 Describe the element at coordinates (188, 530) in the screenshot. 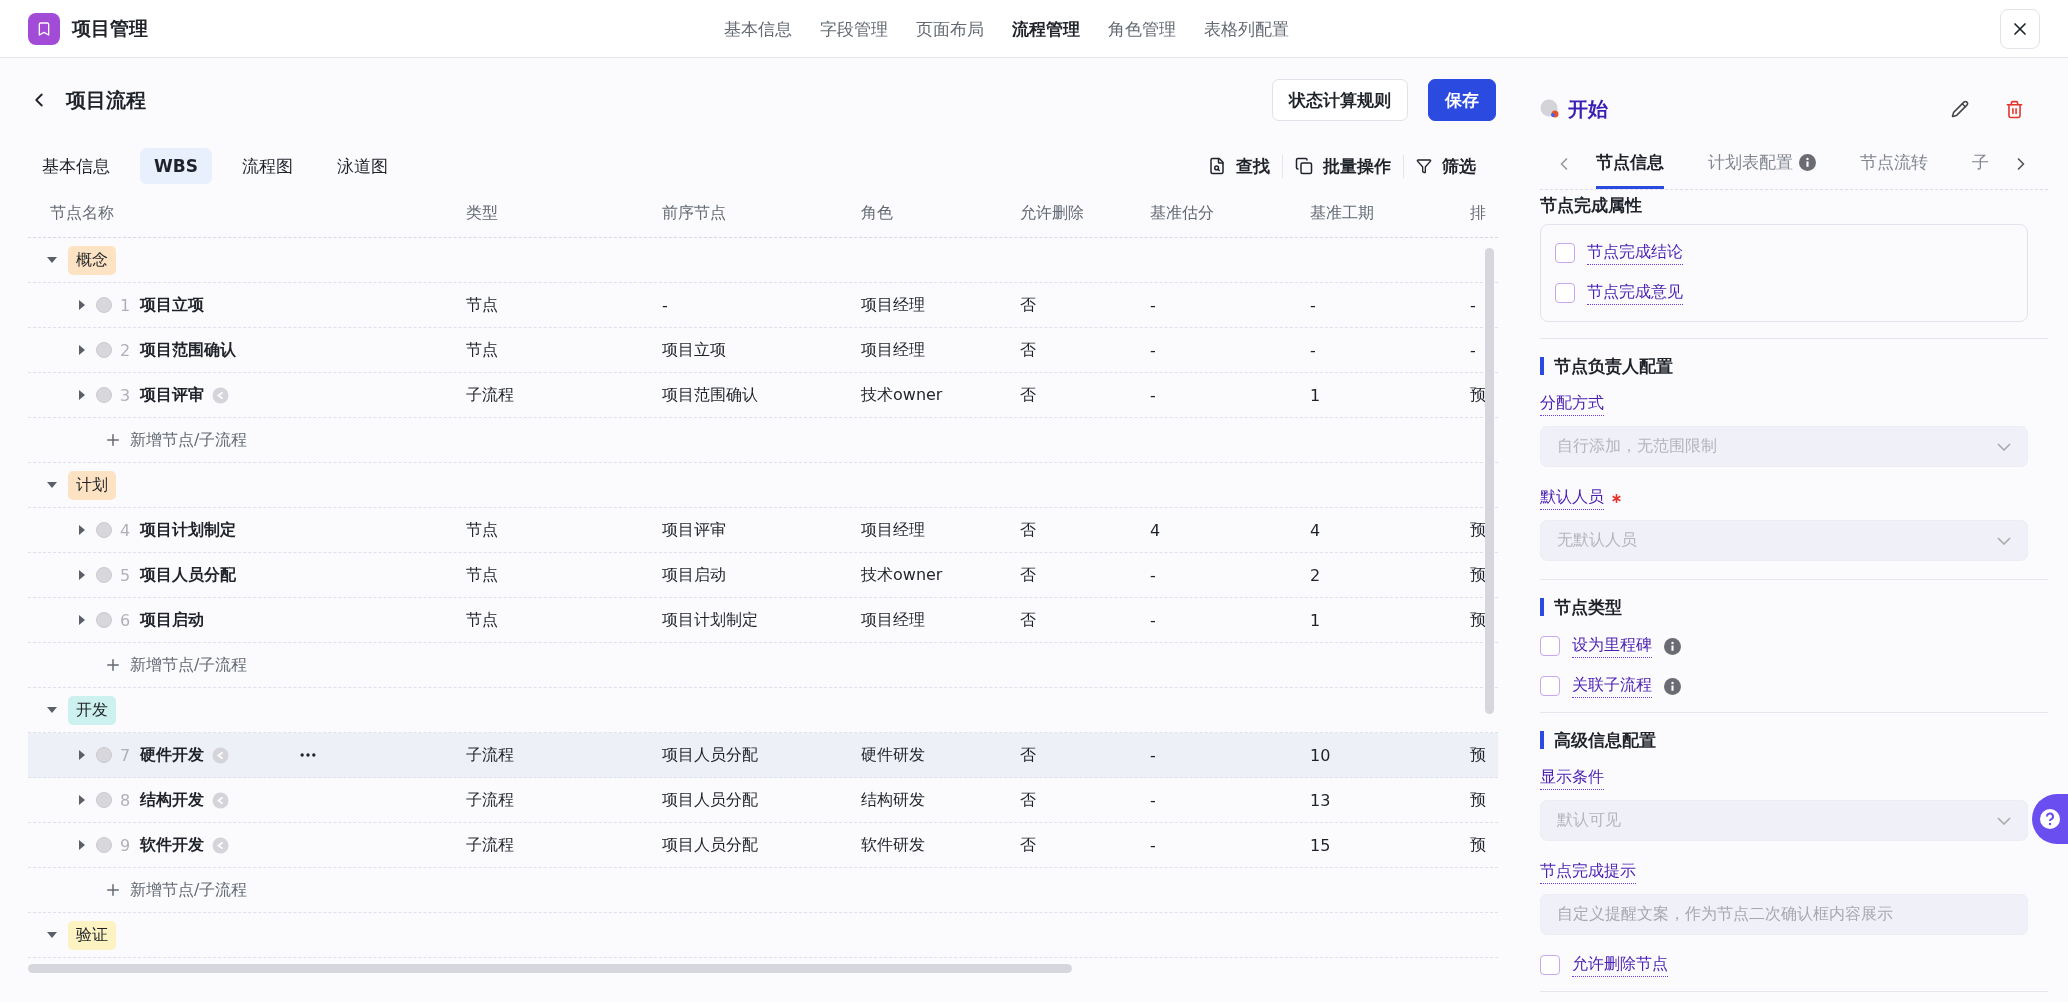

I see `node-name: 项目计划制定` at that location.